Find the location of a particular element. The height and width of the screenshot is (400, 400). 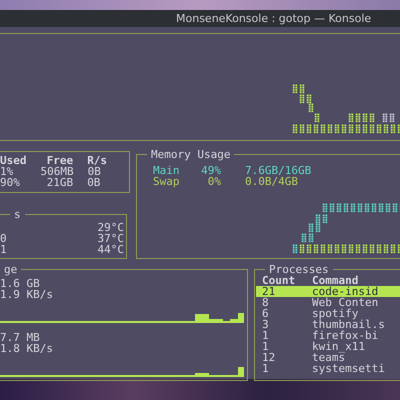

network-total: 7.7 MB is located at coordinates (20, 337).